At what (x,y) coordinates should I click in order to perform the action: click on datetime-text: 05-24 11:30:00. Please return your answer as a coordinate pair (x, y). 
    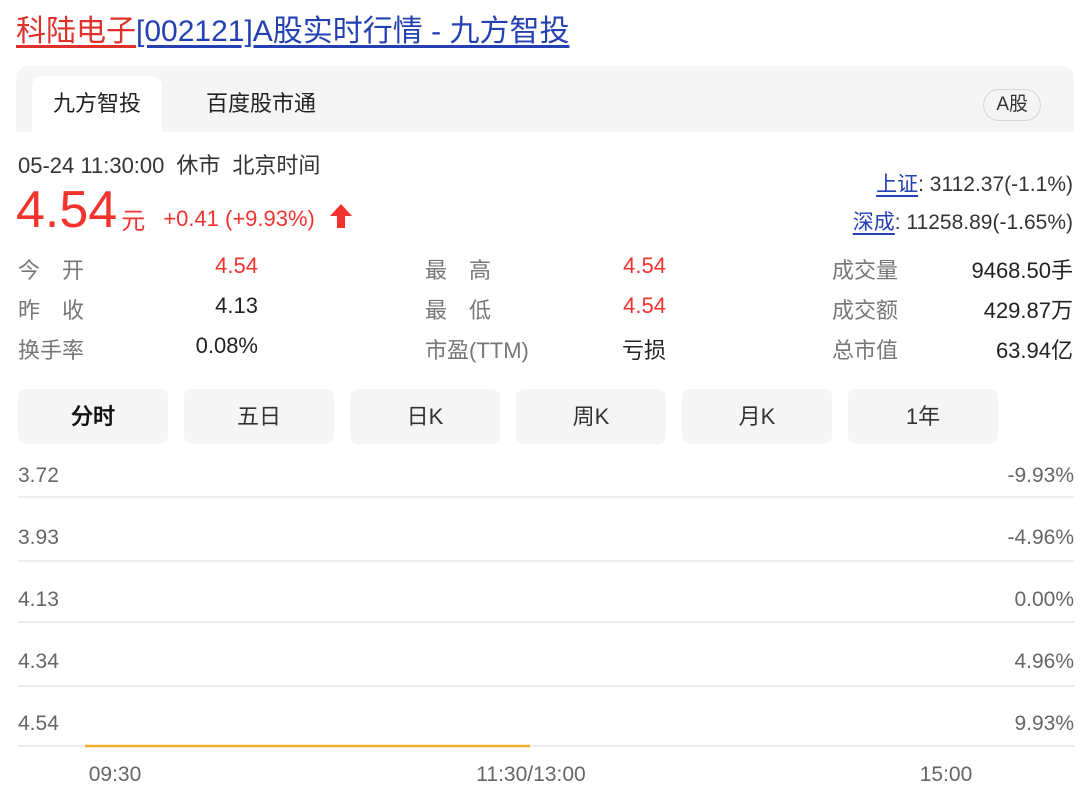
    Looking at the image, I should click on (91, 165).